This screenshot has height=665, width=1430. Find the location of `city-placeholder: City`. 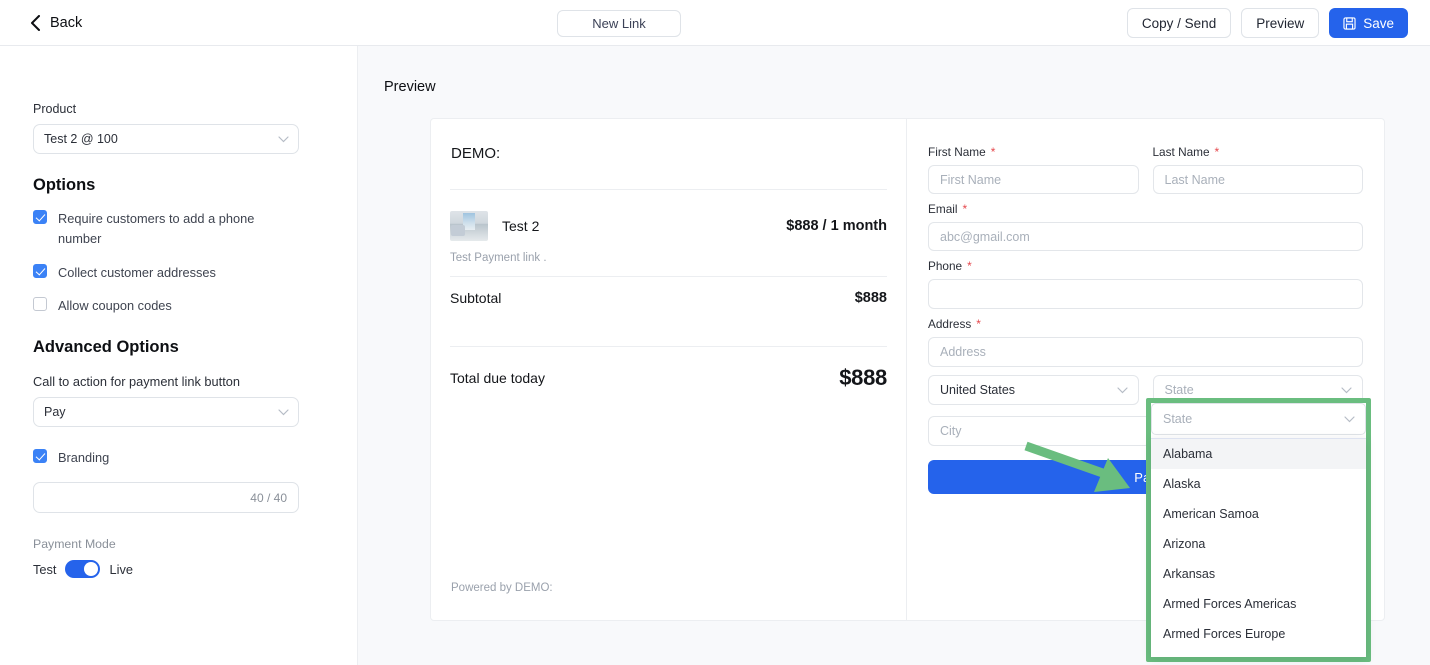

city-placeholder: City is located at coordinates (951, 431).